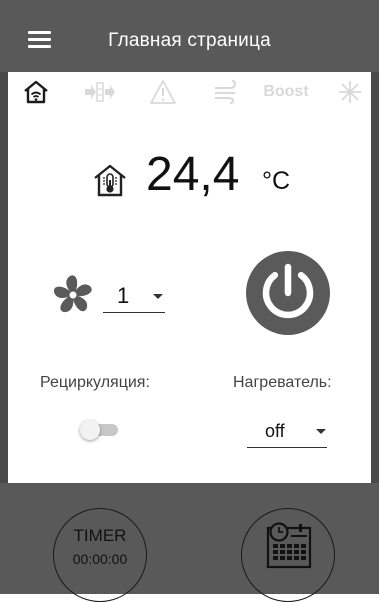  I want to click on timer-button: TIMER 00:00:00, so click(100, 555).